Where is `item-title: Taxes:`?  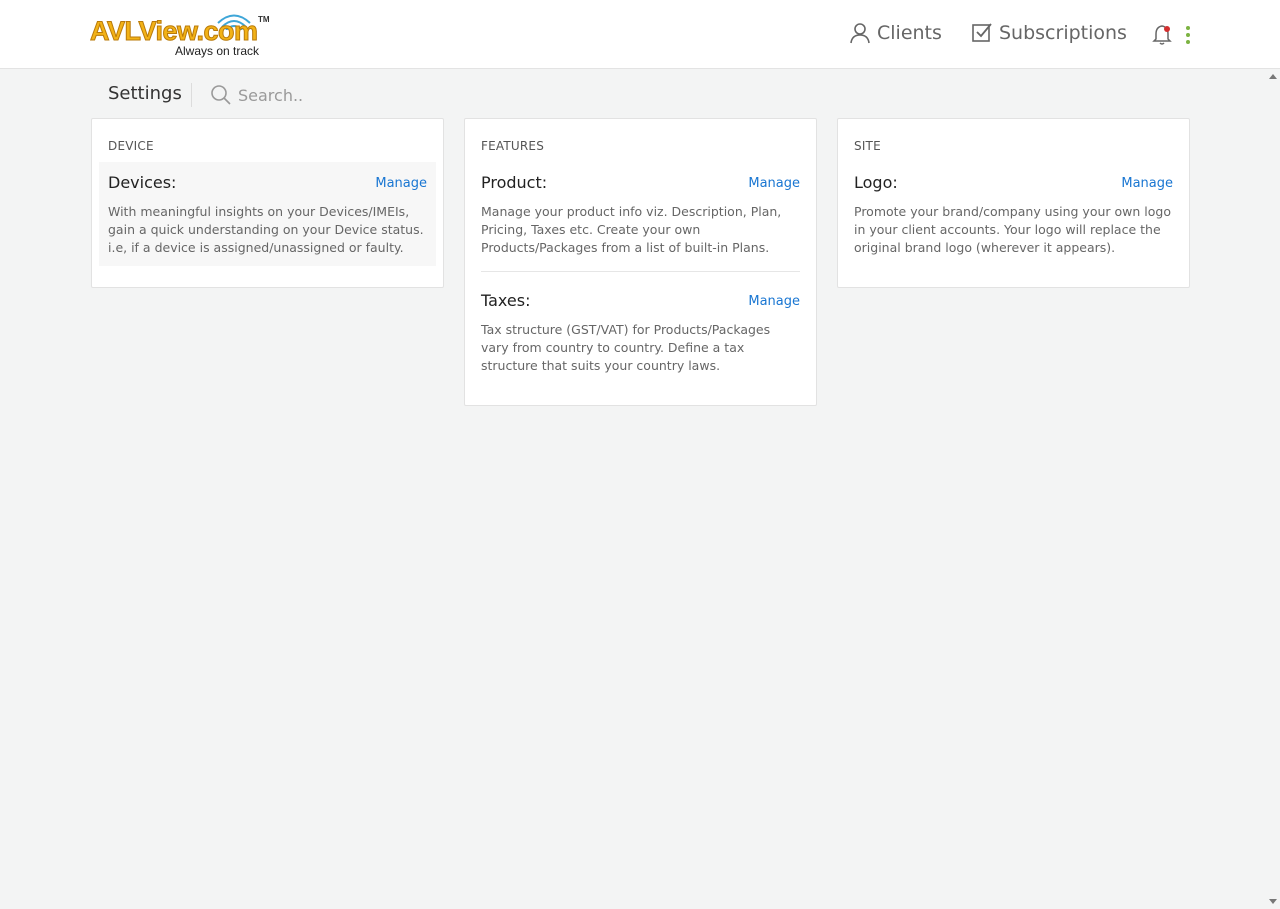 item-title: Taxes: is located at coordinates (506, 300).